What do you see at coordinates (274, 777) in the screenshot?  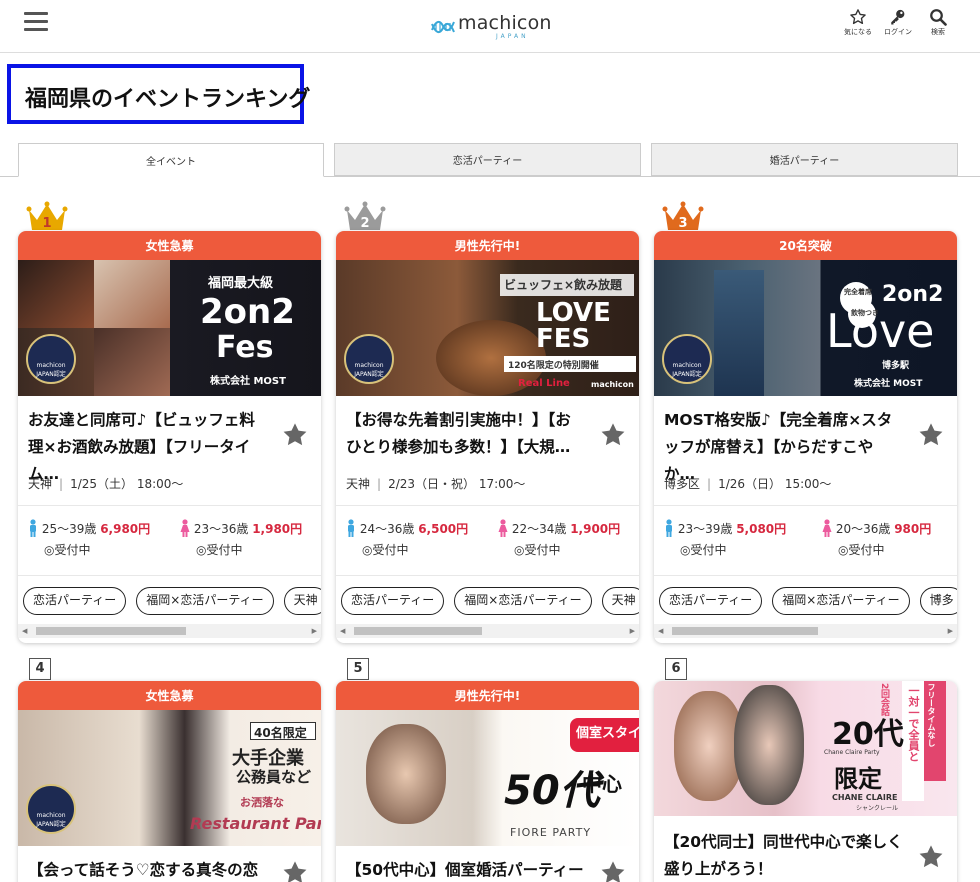 I see `image-text: 公務員など` at bounding box center [274, 777].